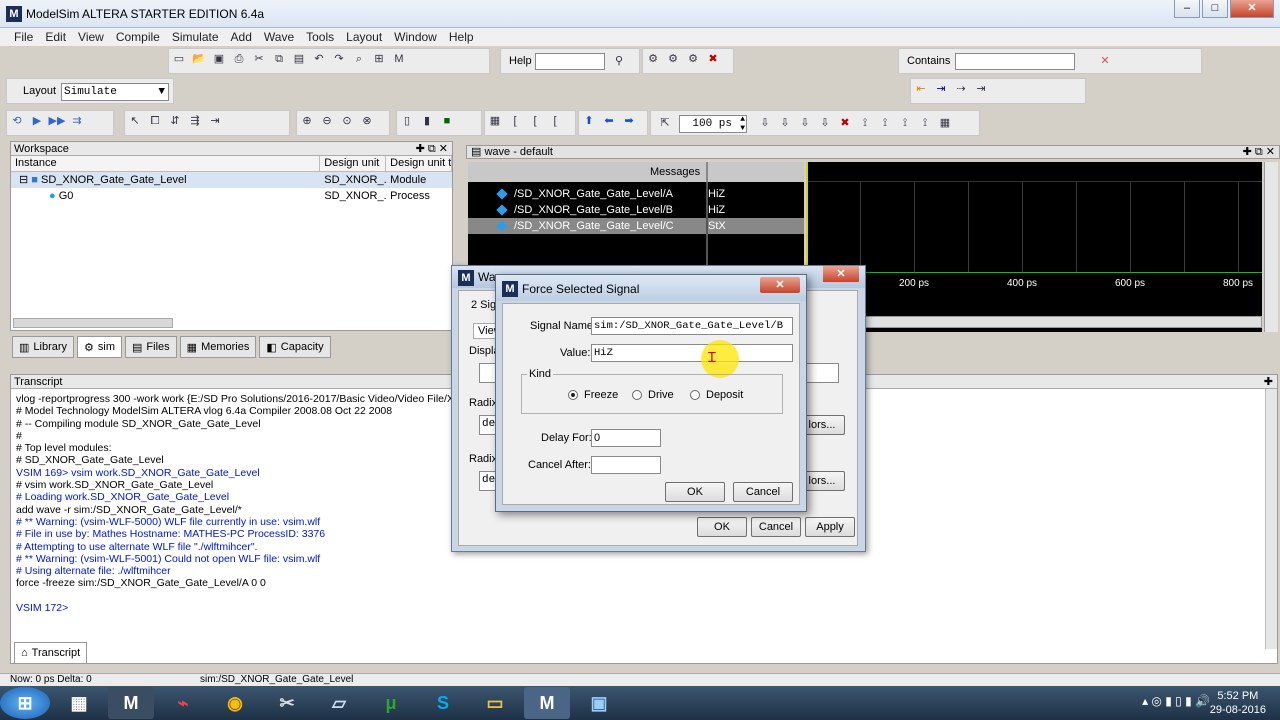  I want to click on minimize-button: –, so click(1187, 9).